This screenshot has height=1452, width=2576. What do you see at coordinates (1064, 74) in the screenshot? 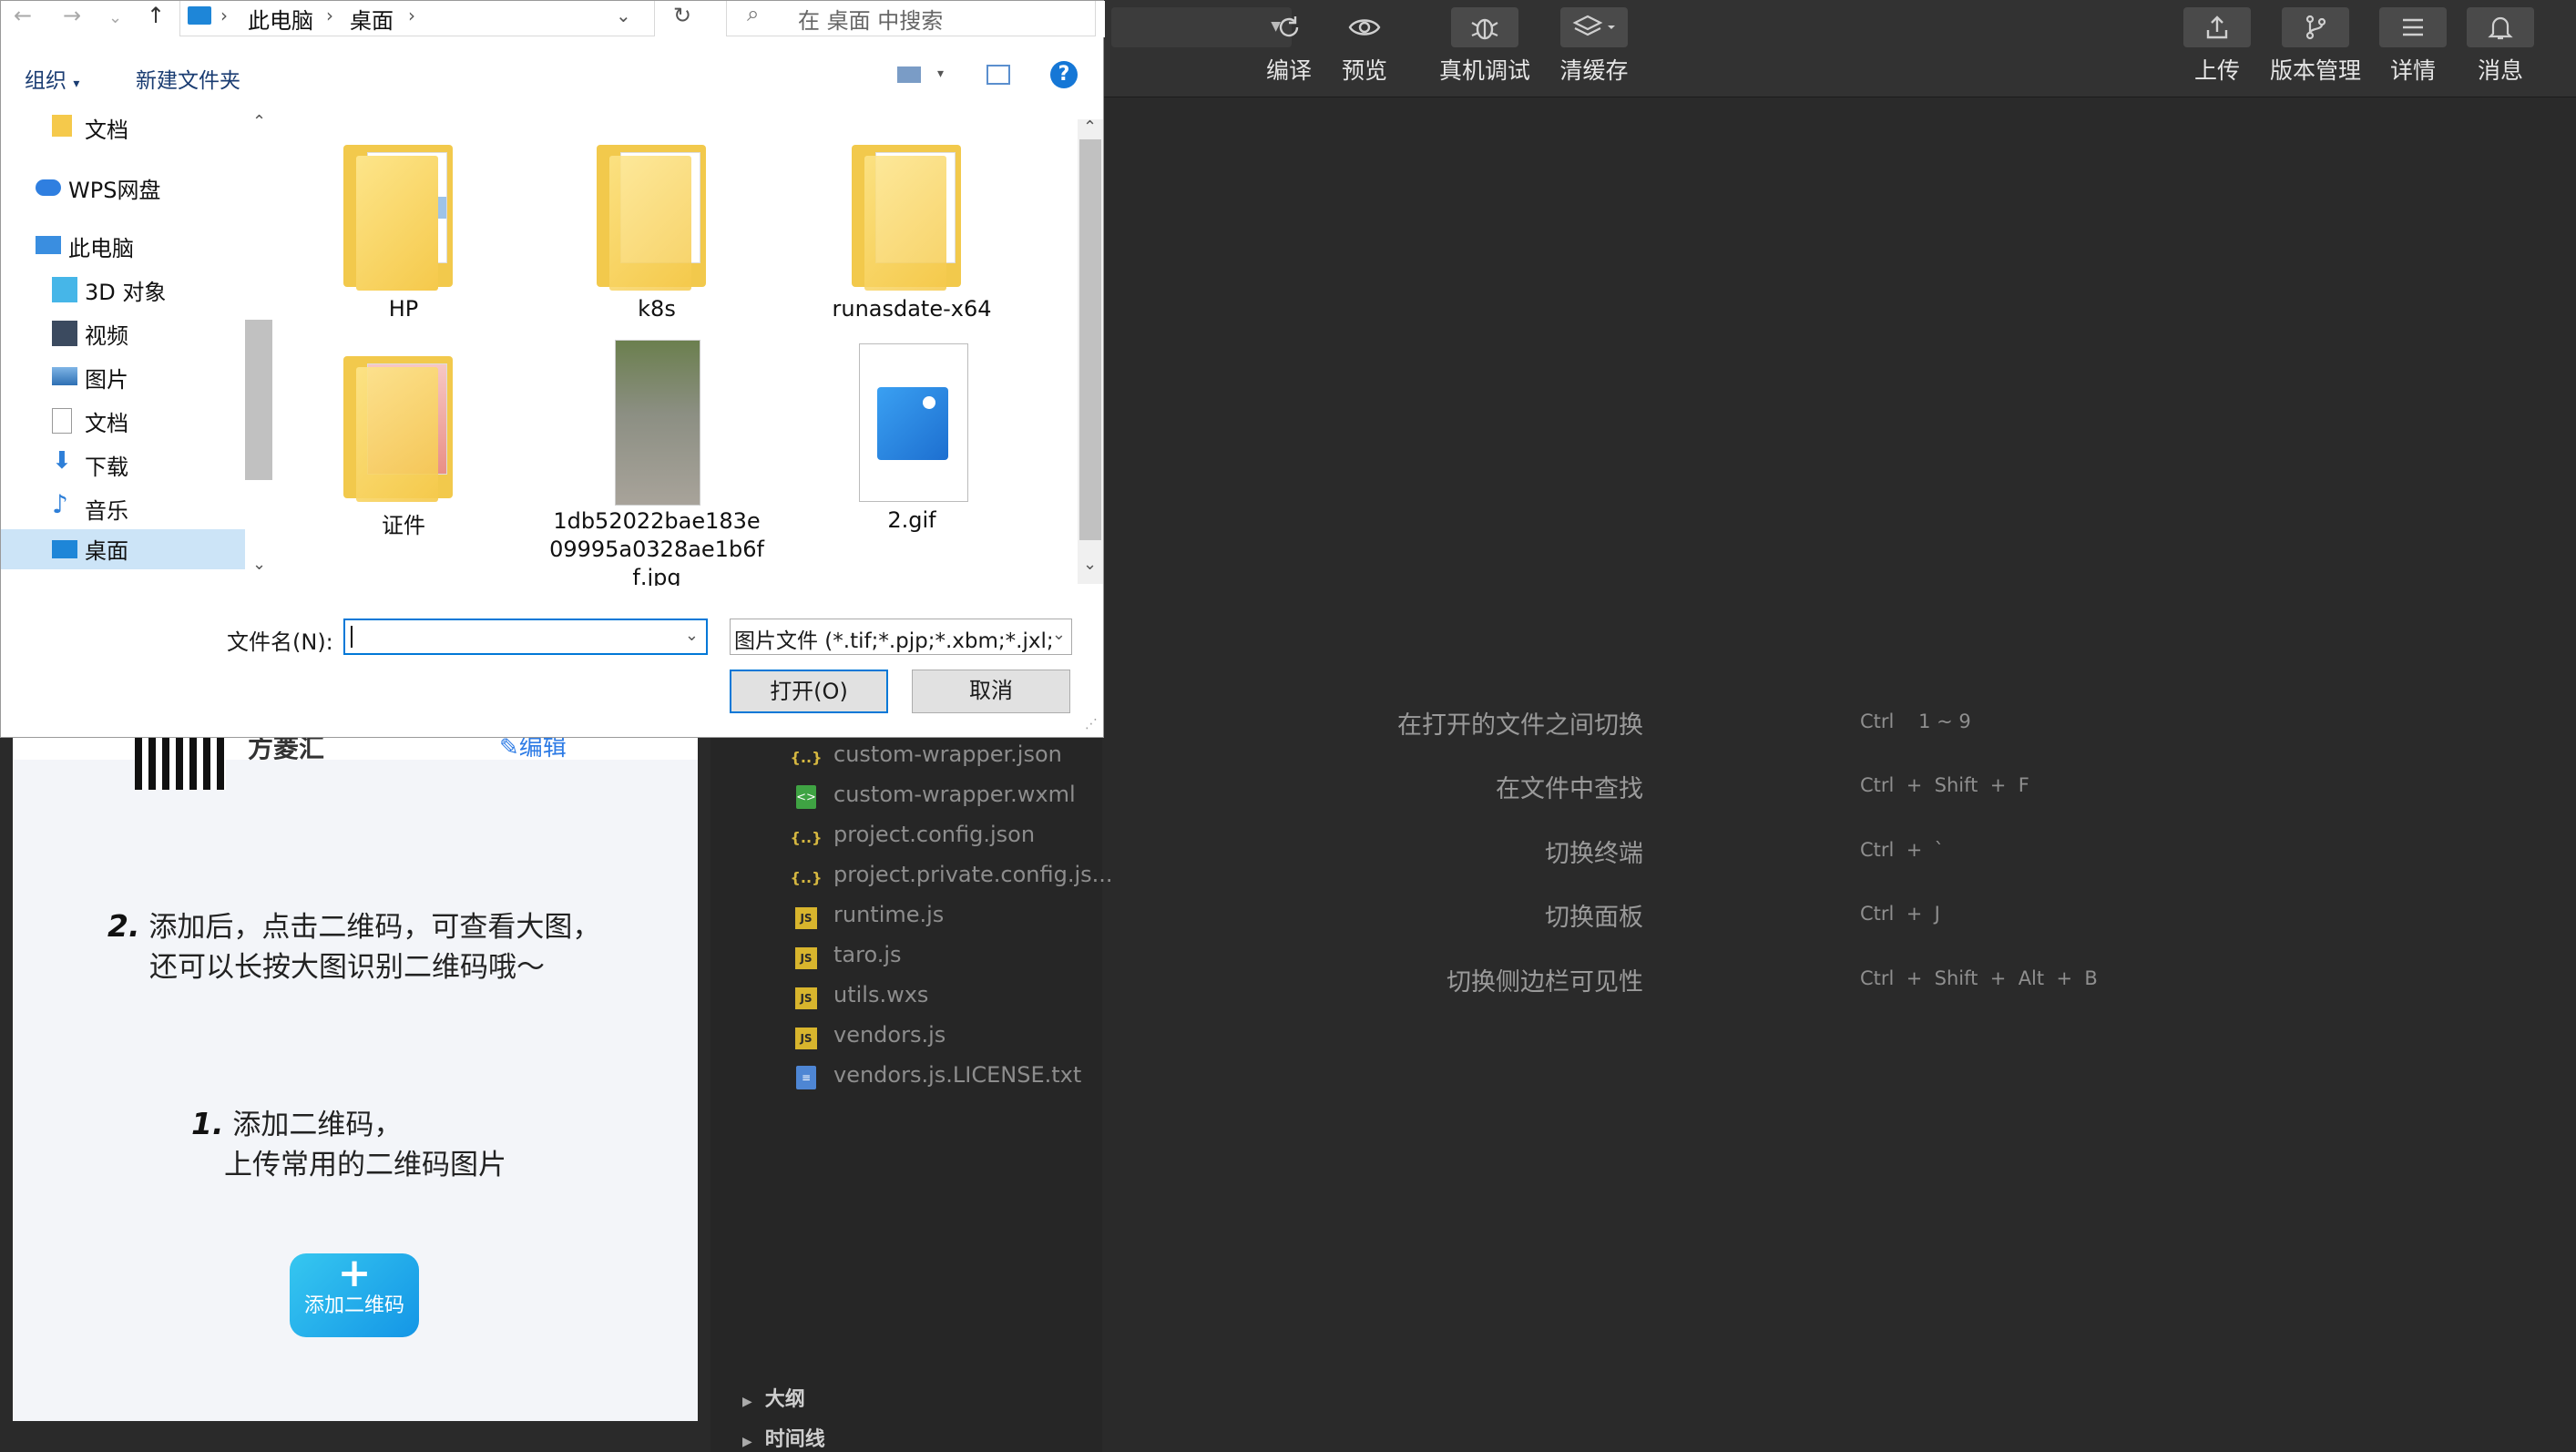
I see `help-icon: ?` at bounding box center [1064, 74].